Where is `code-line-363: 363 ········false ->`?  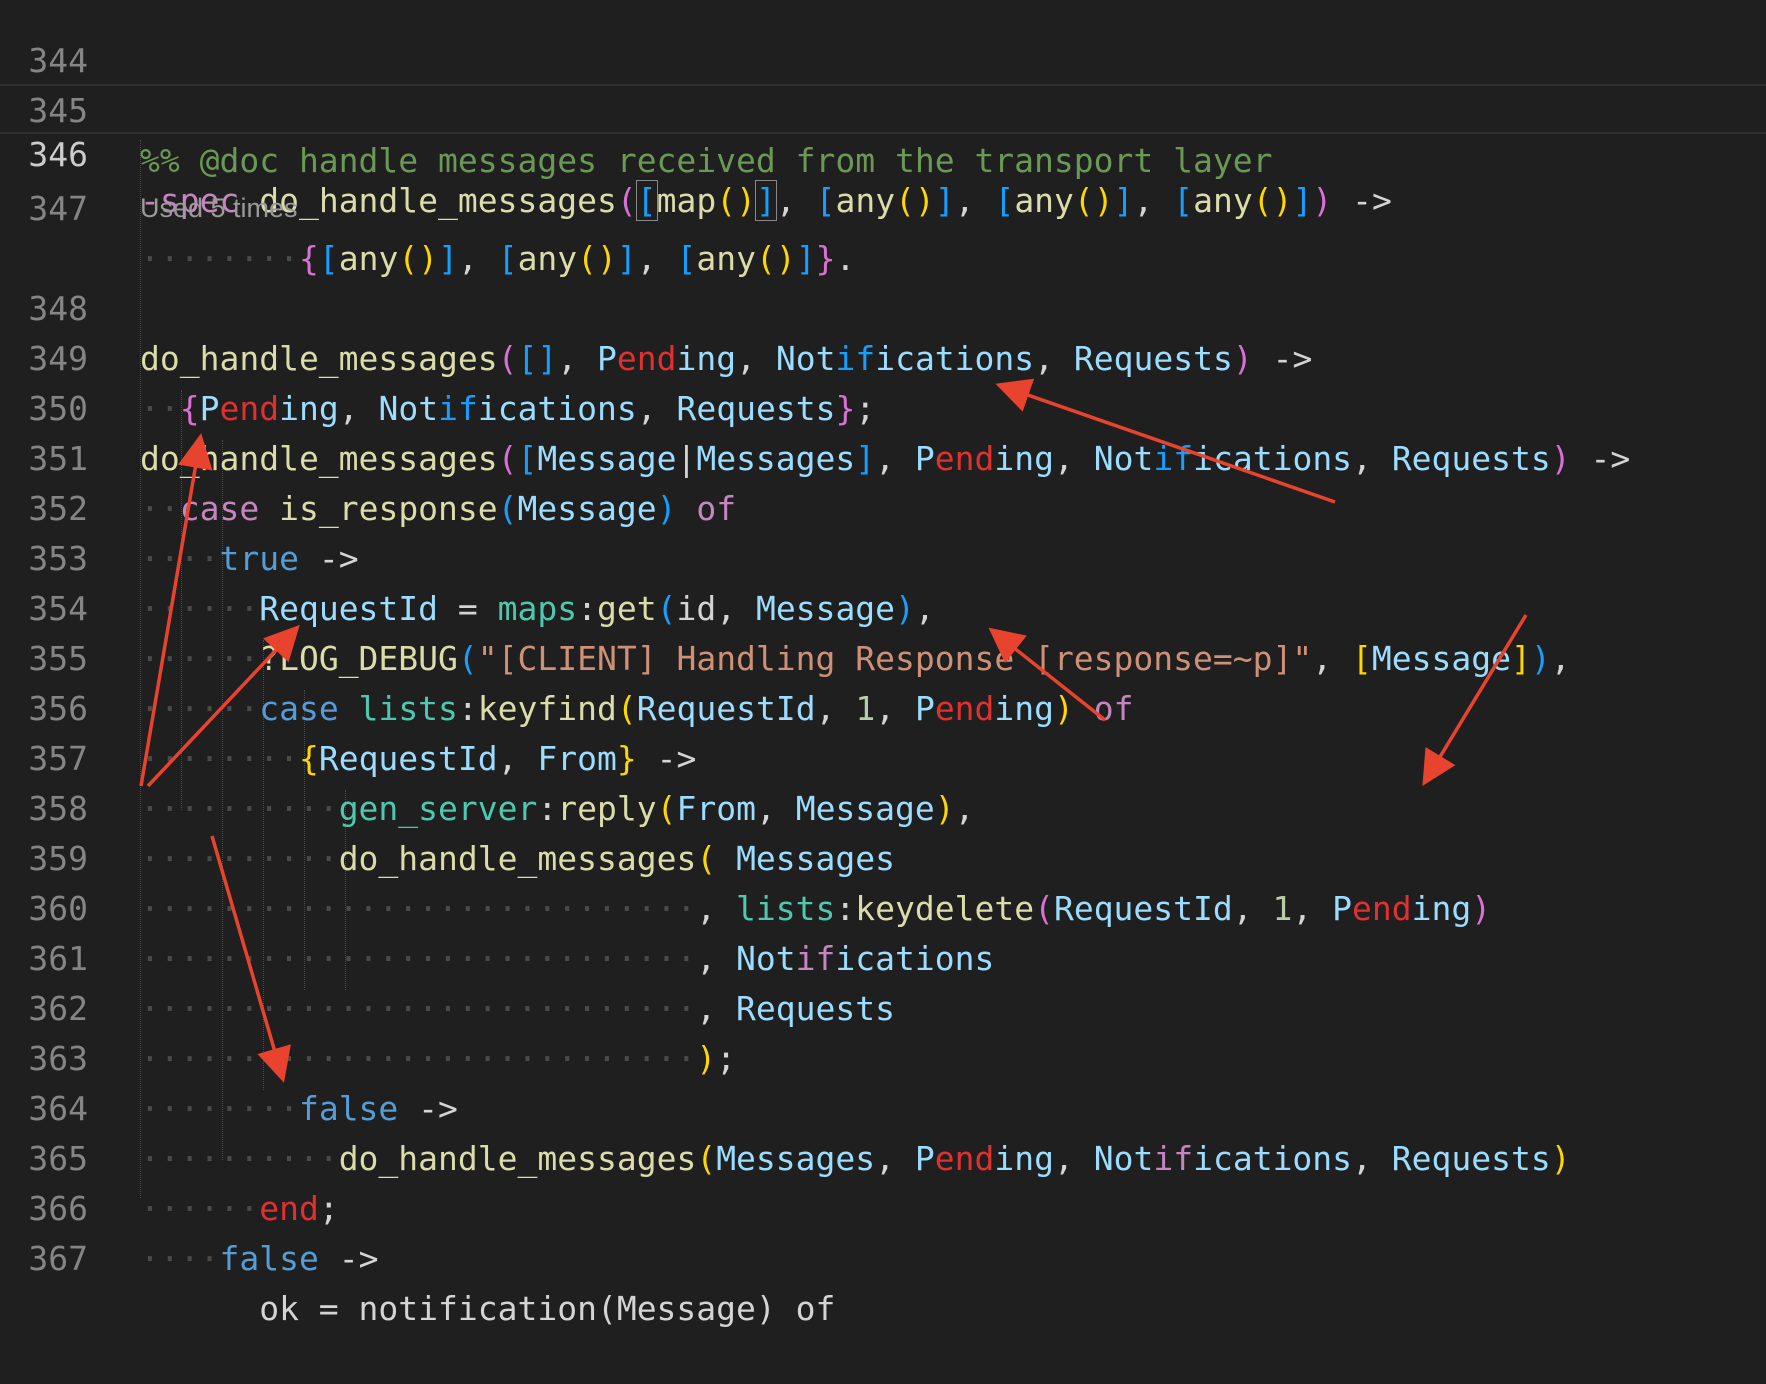
code-line-363: 363 ········false -> is located at coordinates (883, 1056).